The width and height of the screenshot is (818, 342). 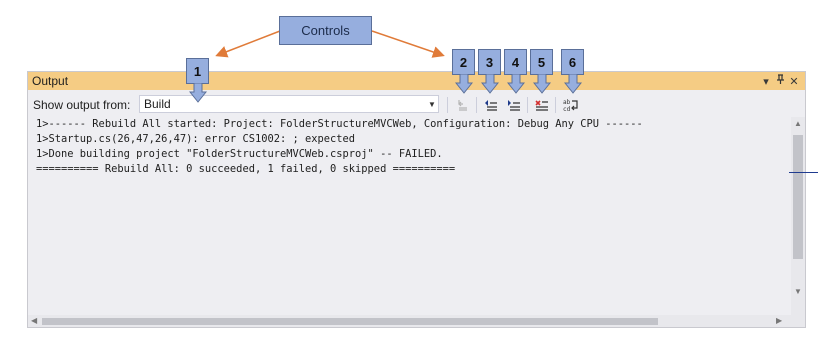 I want to click on window-menu-dropdown-icon: ▾, so click(x=766, y=81).